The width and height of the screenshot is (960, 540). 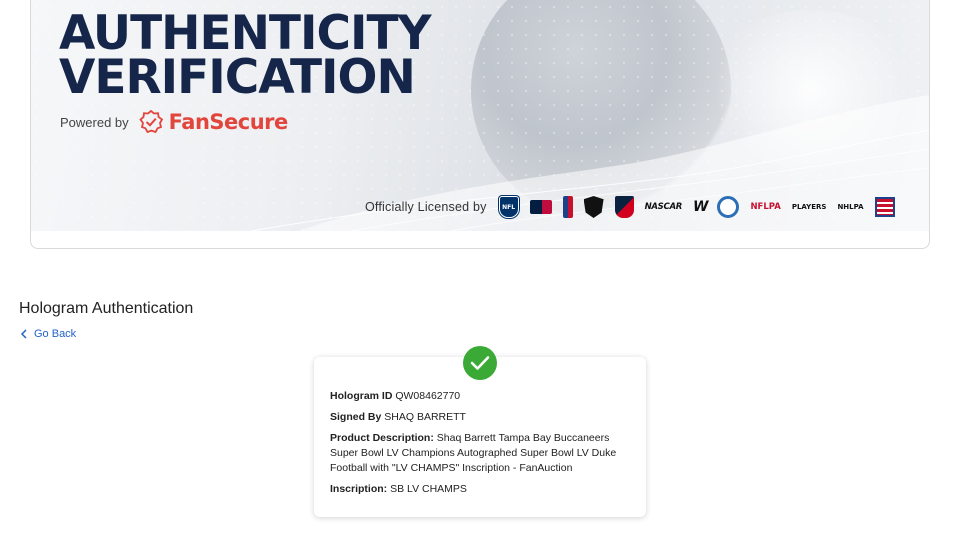 I want to click on hologram-id-row: Hologram ID QW08462770, so click(x=480, y=396).